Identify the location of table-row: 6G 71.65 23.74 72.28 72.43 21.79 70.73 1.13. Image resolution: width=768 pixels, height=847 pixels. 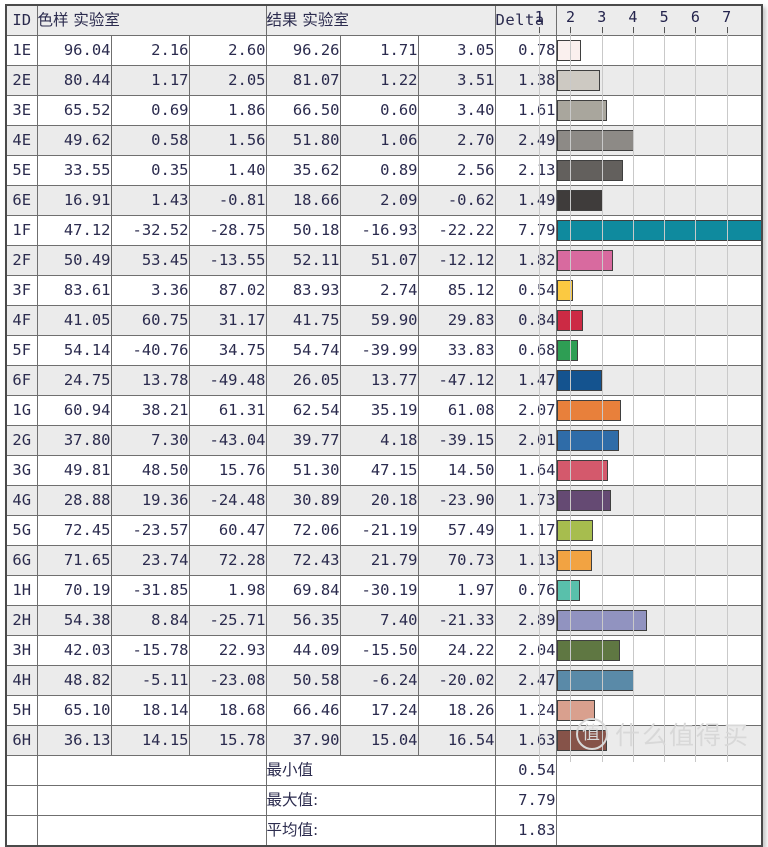
(384, 560).